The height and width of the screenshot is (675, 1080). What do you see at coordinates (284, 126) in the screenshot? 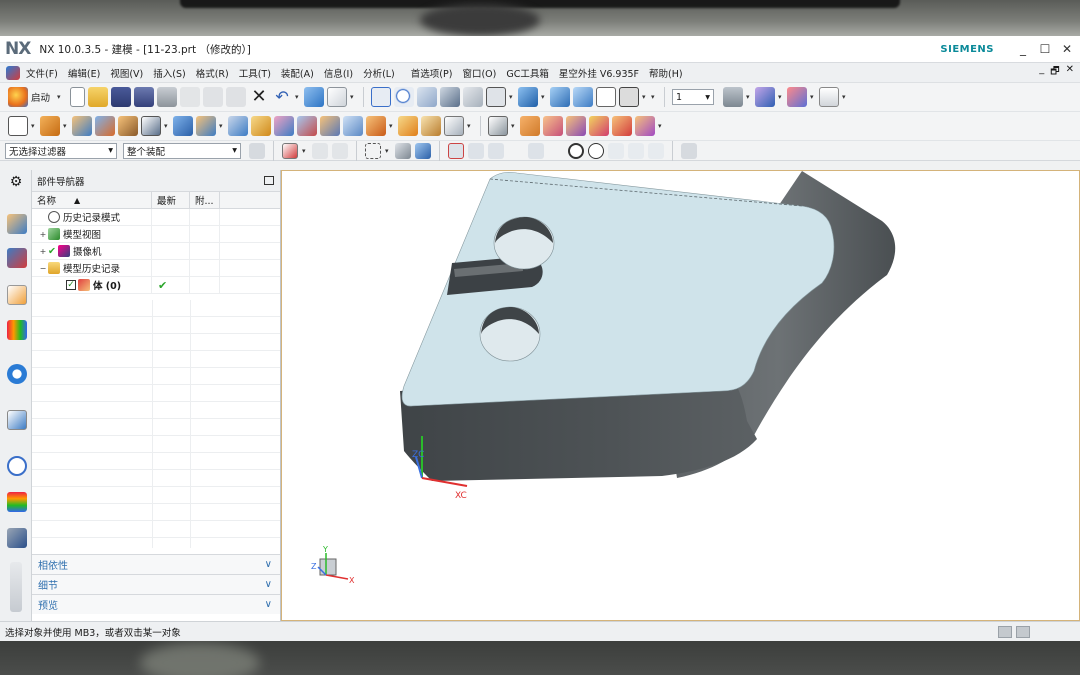
I see `shell-icon` at bounding box center [284, 126].